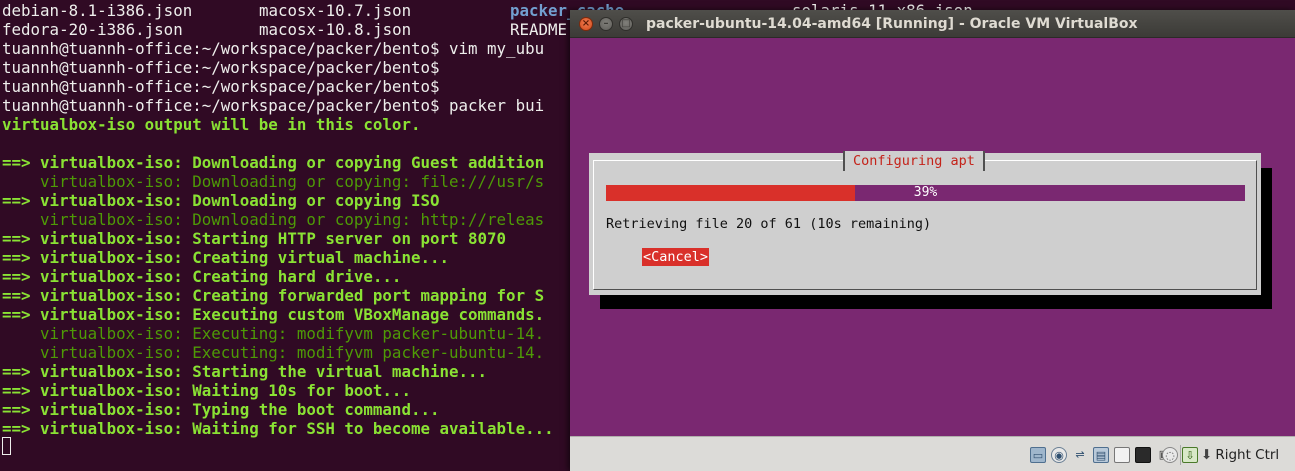  What do you see at coordinates (1101, 455) in the screenshot?
I see `network-icon: ▤` at bounding box center [1101, 455].